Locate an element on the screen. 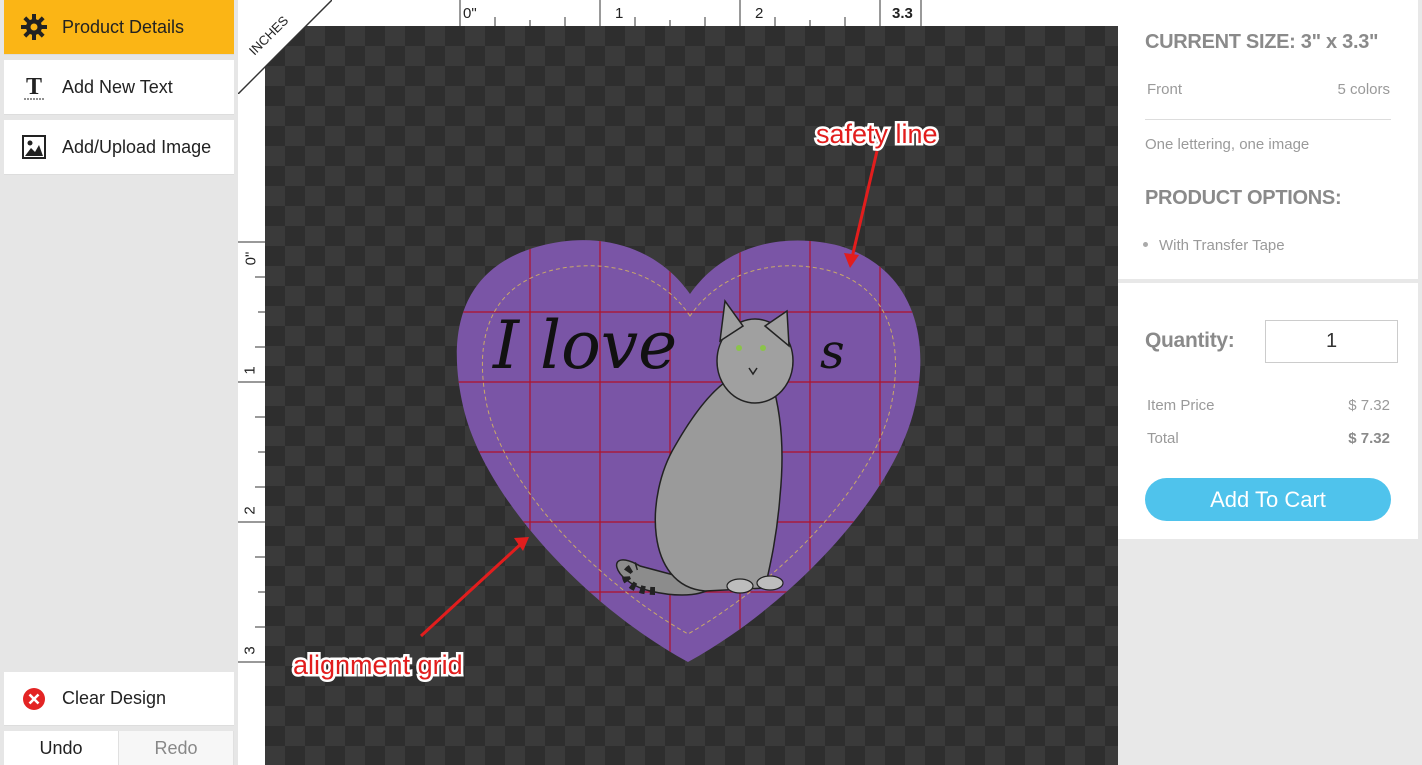  ruler-top-label-1: 1 is located at coordinates (619, 13).